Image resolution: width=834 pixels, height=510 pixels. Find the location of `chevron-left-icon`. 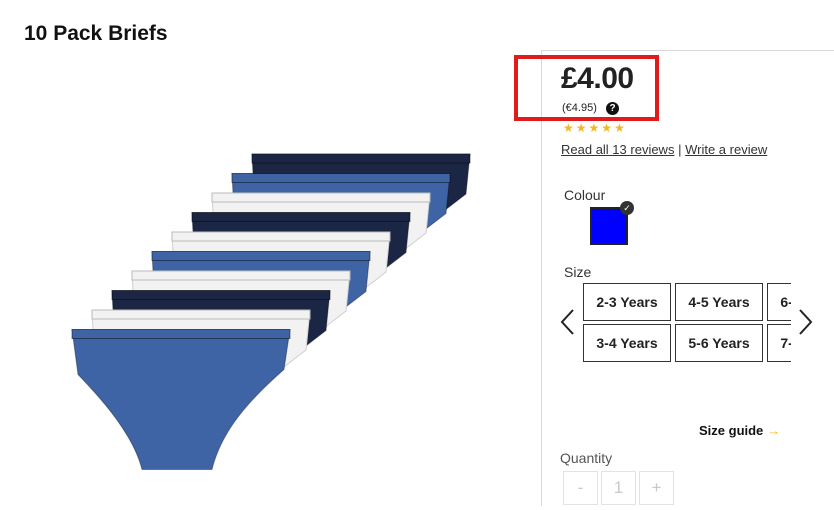

chevron-left-icon is located at coordinates (567, 322).